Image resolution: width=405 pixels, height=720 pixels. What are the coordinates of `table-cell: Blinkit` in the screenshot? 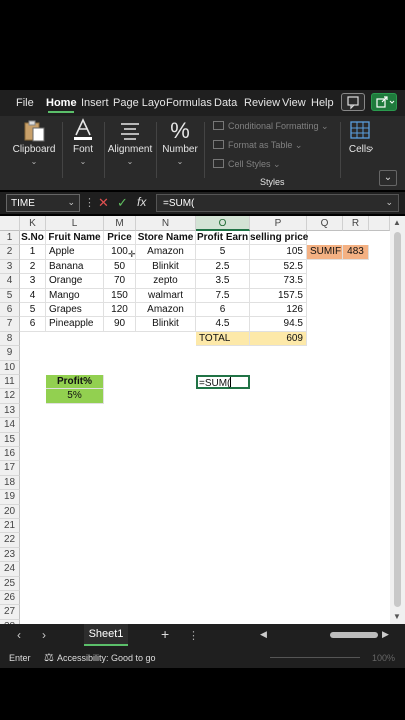 It's located at (166, 267).